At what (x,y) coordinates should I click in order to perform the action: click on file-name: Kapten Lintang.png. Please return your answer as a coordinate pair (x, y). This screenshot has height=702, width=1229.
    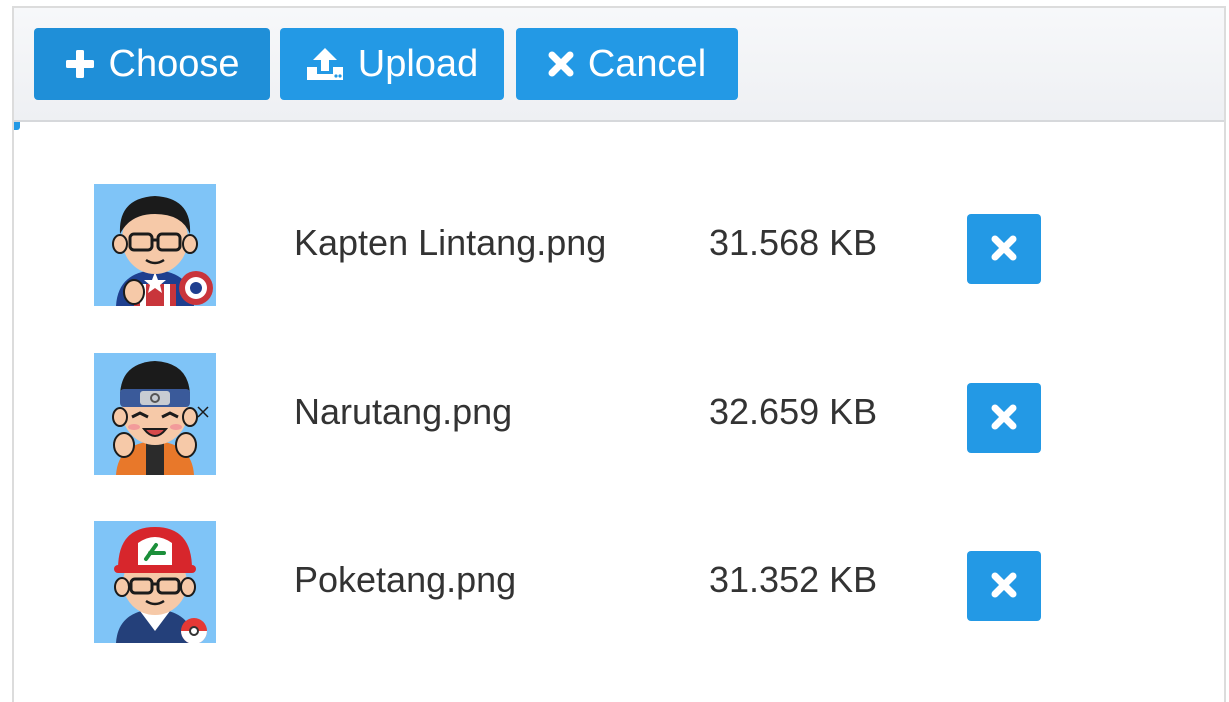
    Looking at the image, I should click on (450, 242).